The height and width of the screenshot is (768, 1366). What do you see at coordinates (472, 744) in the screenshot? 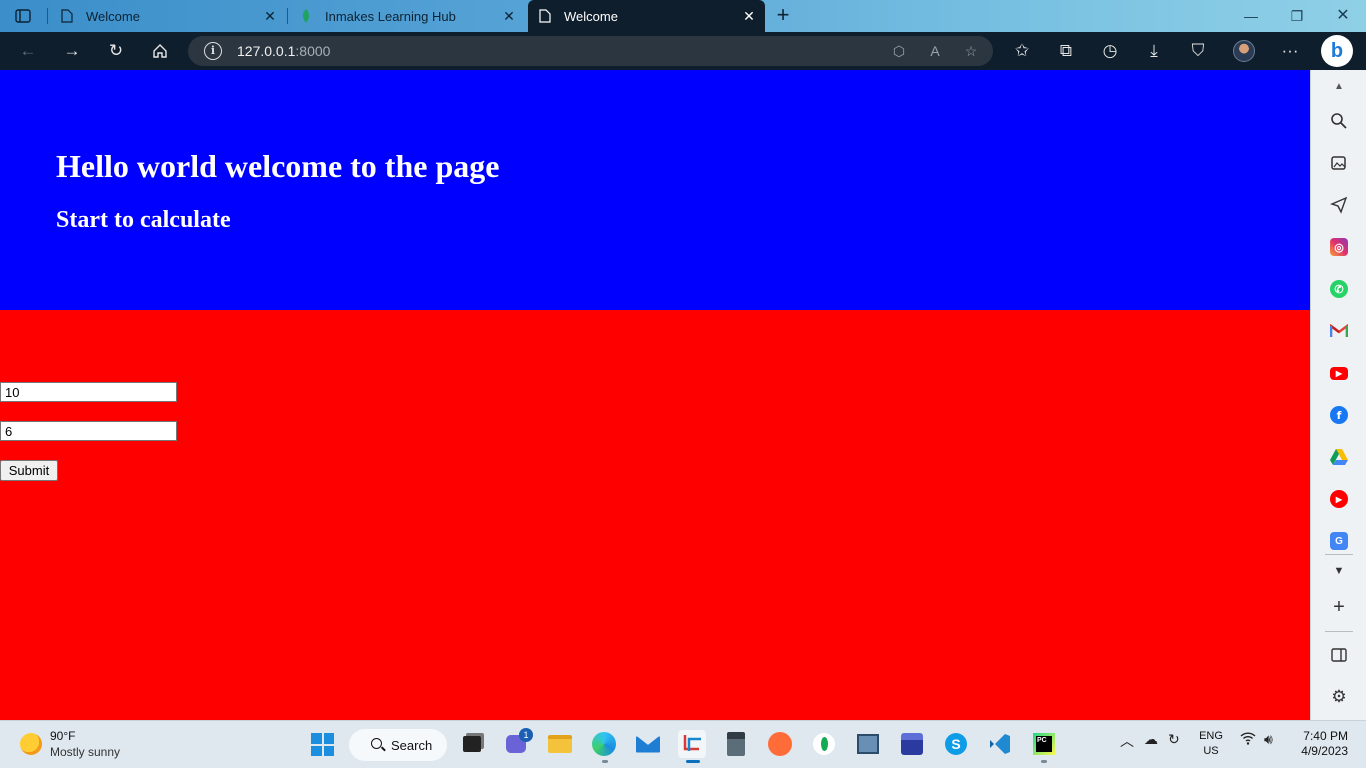
I see `task-view-icon` at bounding box center [472, 744].